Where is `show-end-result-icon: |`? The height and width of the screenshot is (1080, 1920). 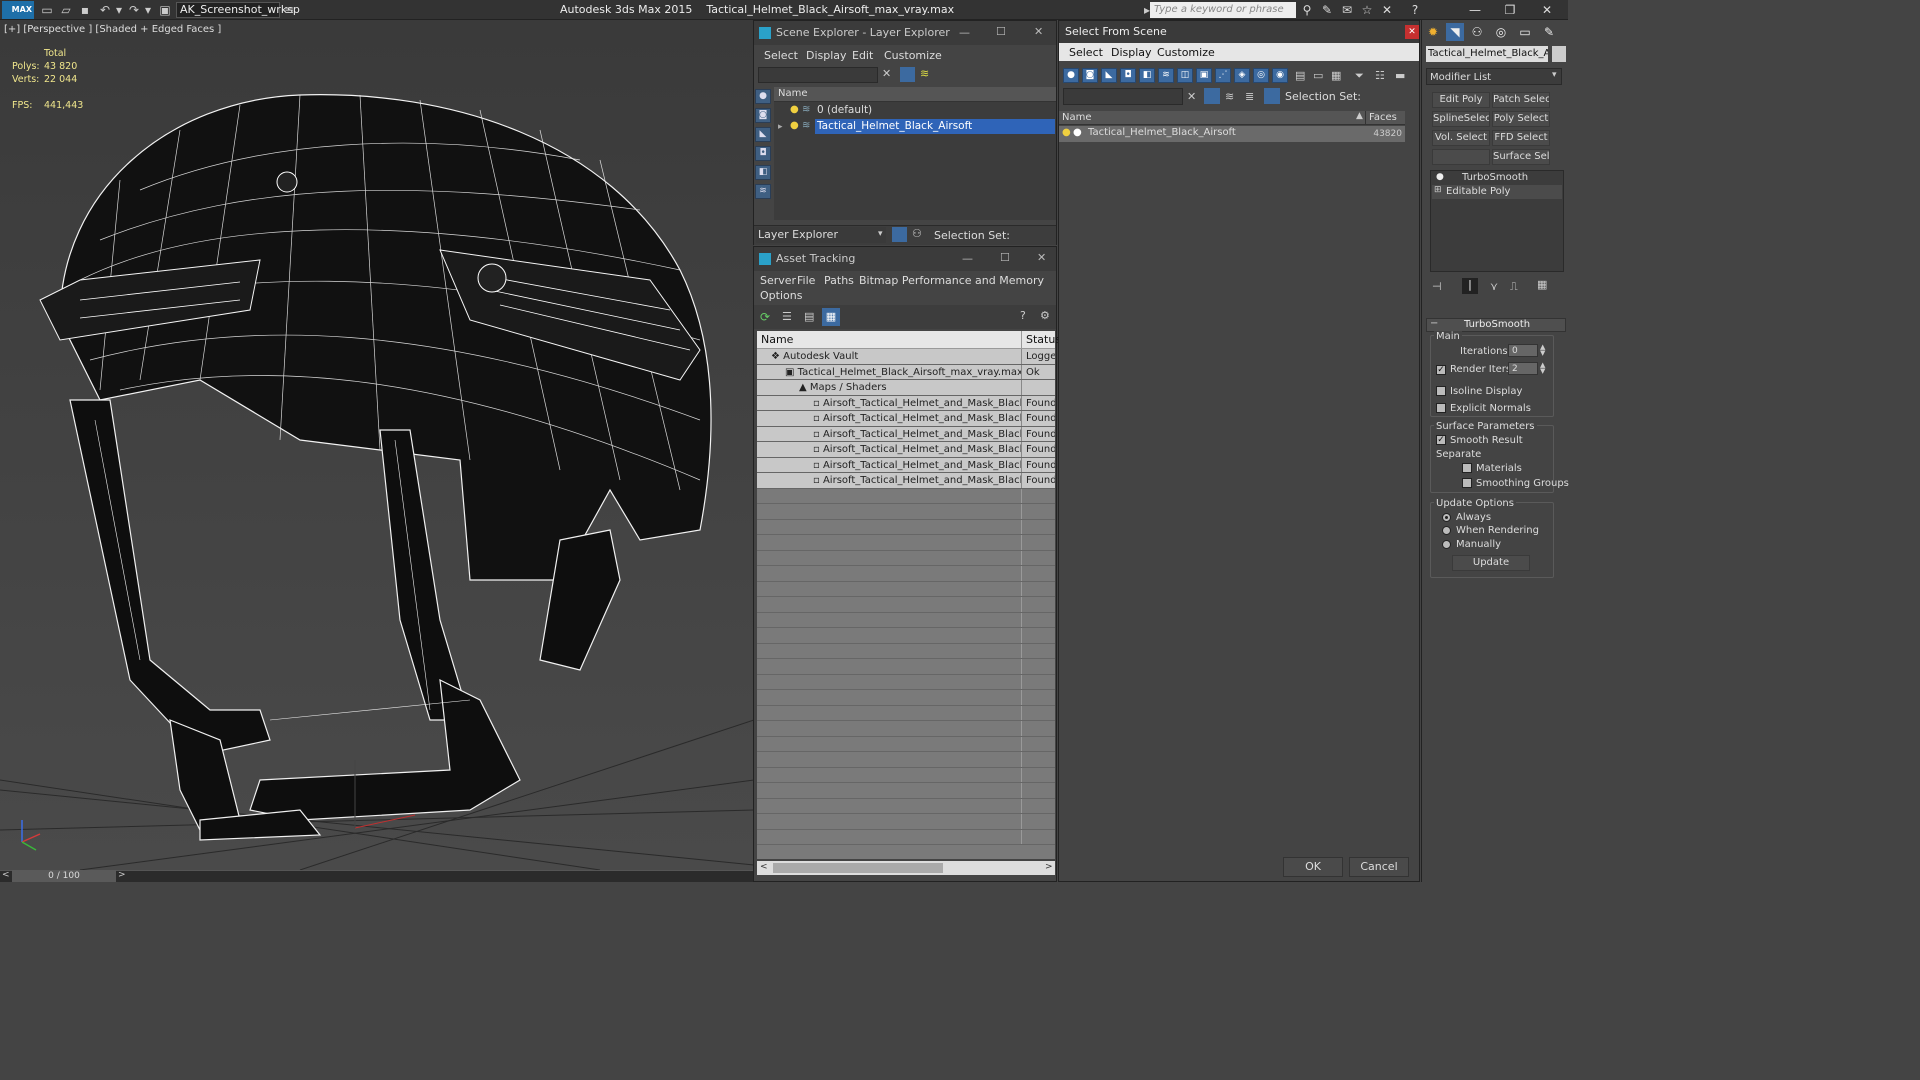 show-end-result-icon: | is located at coordinates (1470, 286).